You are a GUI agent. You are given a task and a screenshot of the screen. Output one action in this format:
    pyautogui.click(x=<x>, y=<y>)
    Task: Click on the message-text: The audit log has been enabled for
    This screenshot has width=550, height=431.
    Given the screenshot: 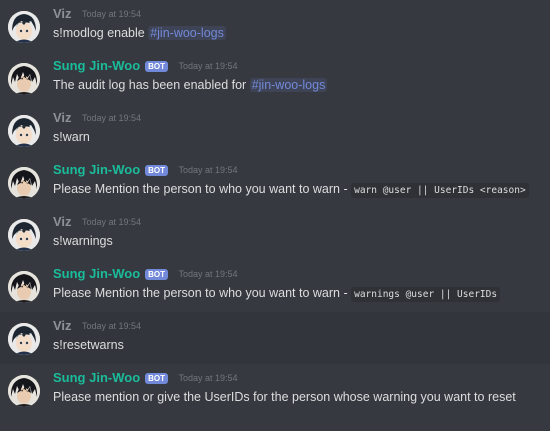 What is the action you would take?
    pyautogui.click(x=151, y=85)
    